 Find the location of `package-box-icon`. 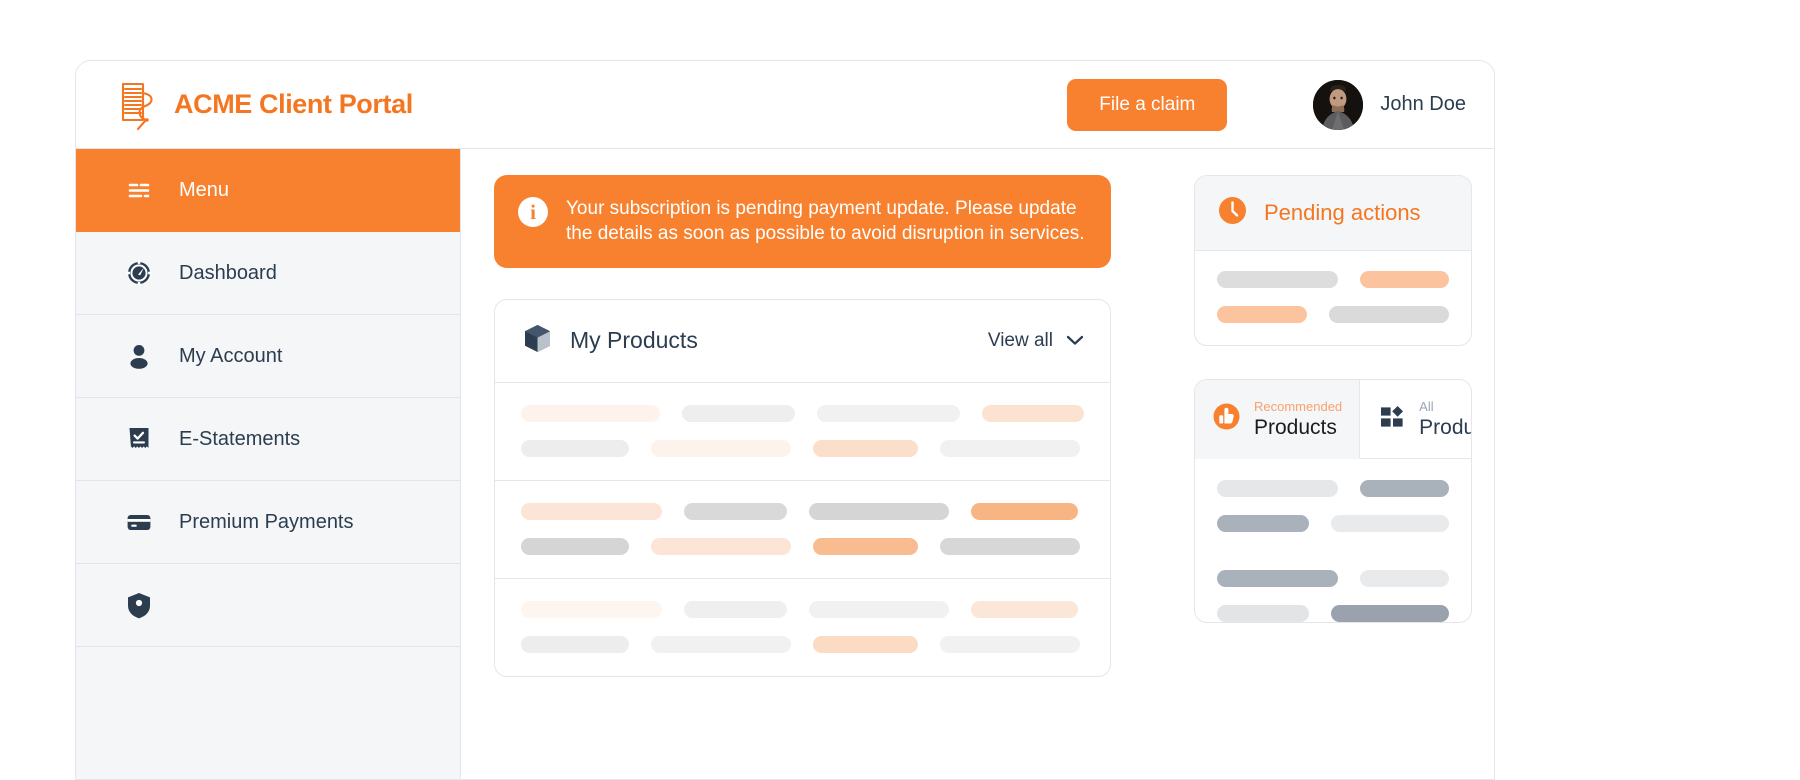

package-box-icon is located at coordinates (537, 341).